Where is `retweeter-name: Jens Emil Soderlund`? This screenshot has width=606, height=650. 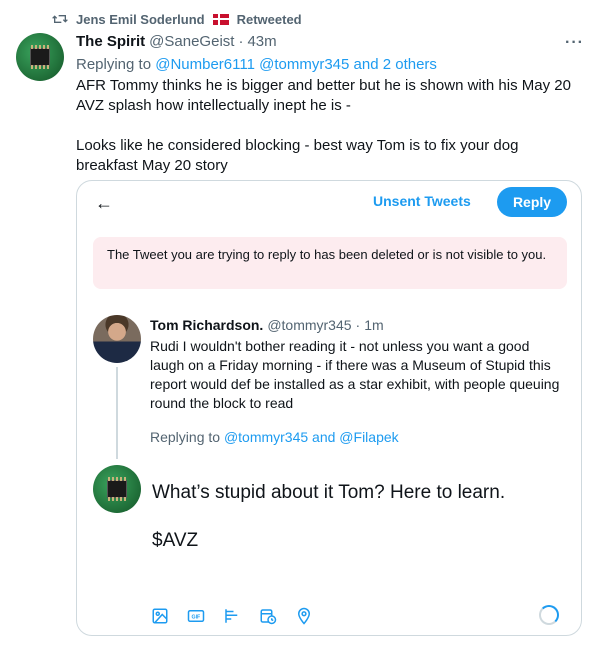 retweeter-name: Jens Emil Soderlund is located at coordinates (140, 19).